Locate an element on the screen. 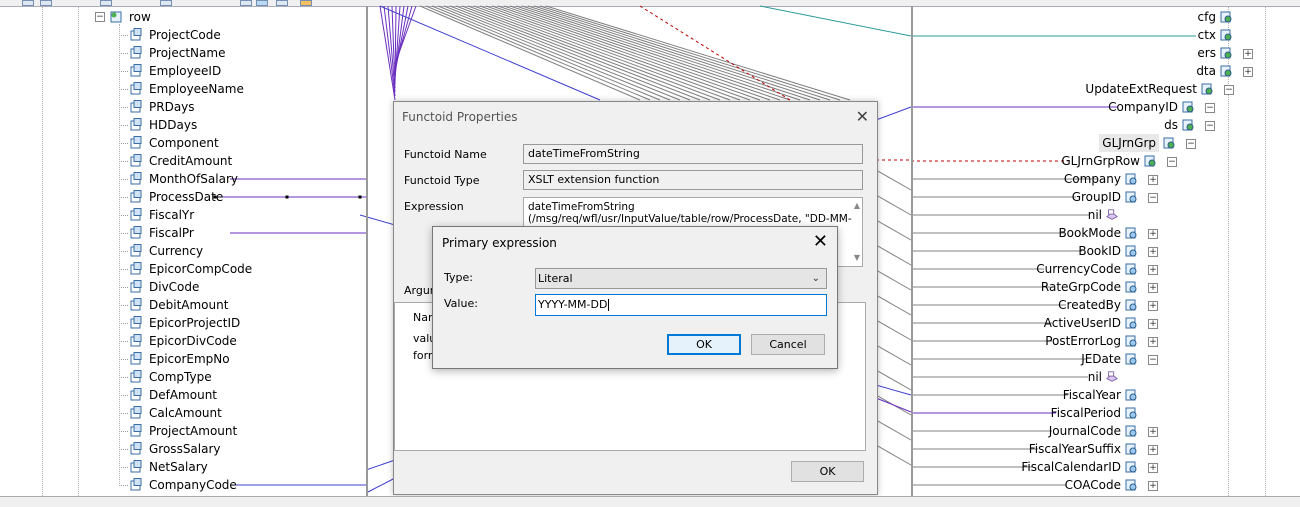 This screenshot has width=1300, height=507. functoid-type-field: XSLT extension function is located at coordinates (693, 180).